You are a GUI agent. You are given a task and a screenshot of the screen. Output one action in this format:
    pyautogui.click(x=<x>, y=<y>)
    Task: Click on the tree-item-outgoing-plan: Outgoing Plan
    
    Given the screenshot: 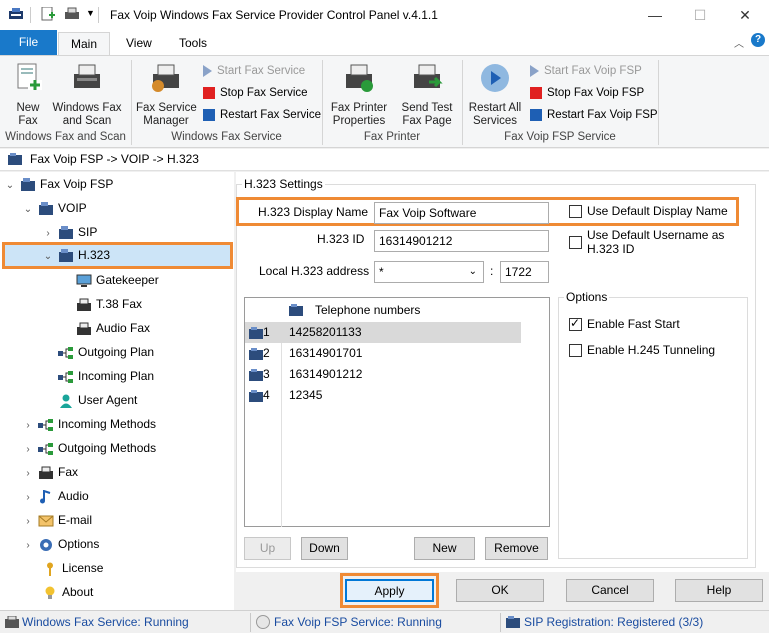 What is the action you would take?
    pyautogui.click(x=104, y=352)
    